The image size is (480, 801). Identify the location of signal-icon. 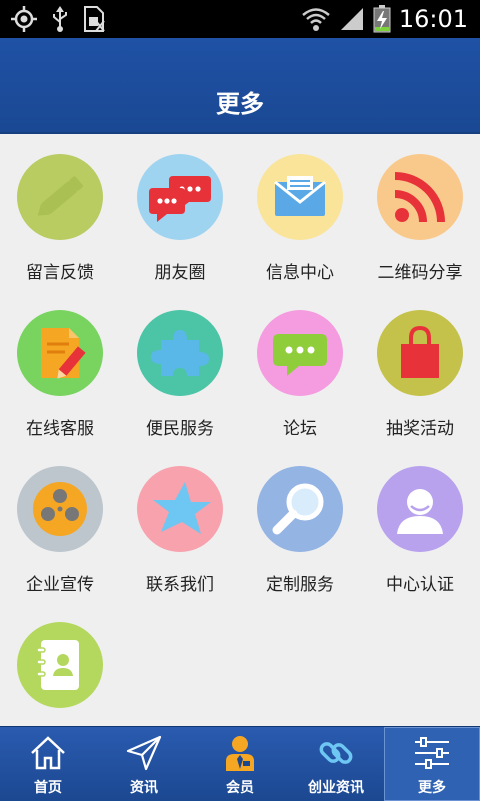
(351, 19).